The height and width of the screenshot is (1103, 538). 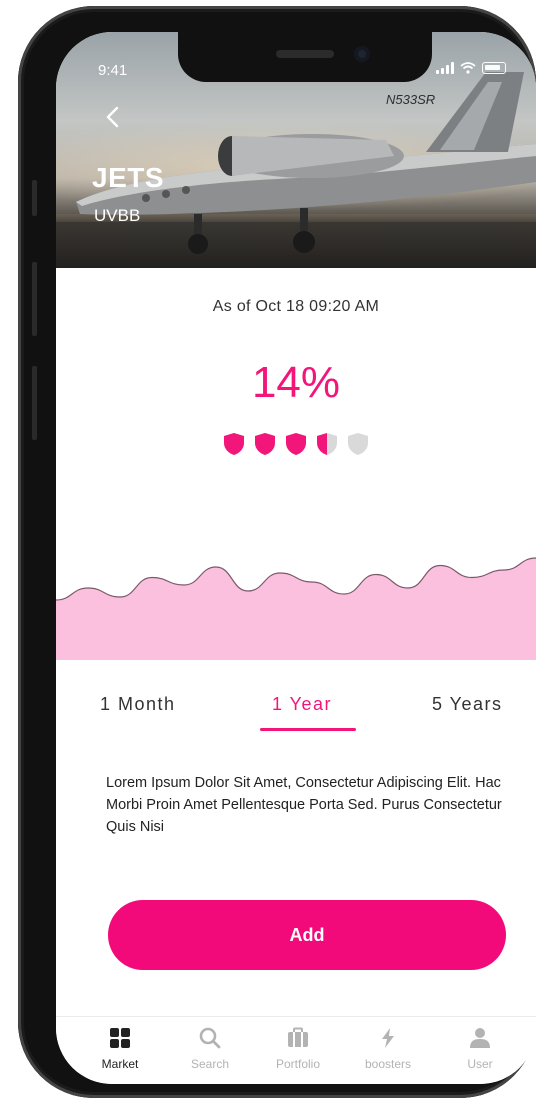 I want to click on range-tabs: 1 Month 1 Year 5 Years, so click(x=296, y=714).